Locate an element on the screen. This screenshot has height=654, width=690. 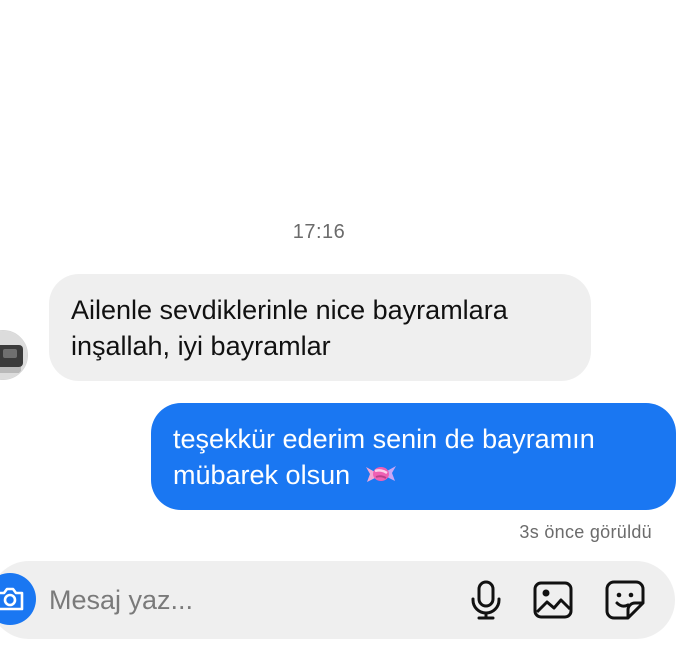
message-input is located at coordinates (239, 600).